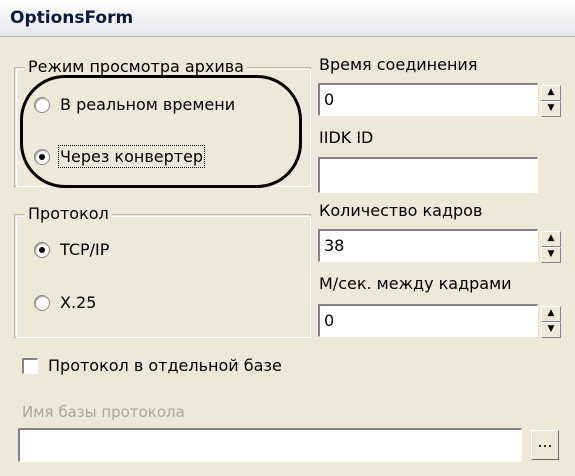  I want to click on radio-realtime-label: В реальном времени, so click(148, 104).